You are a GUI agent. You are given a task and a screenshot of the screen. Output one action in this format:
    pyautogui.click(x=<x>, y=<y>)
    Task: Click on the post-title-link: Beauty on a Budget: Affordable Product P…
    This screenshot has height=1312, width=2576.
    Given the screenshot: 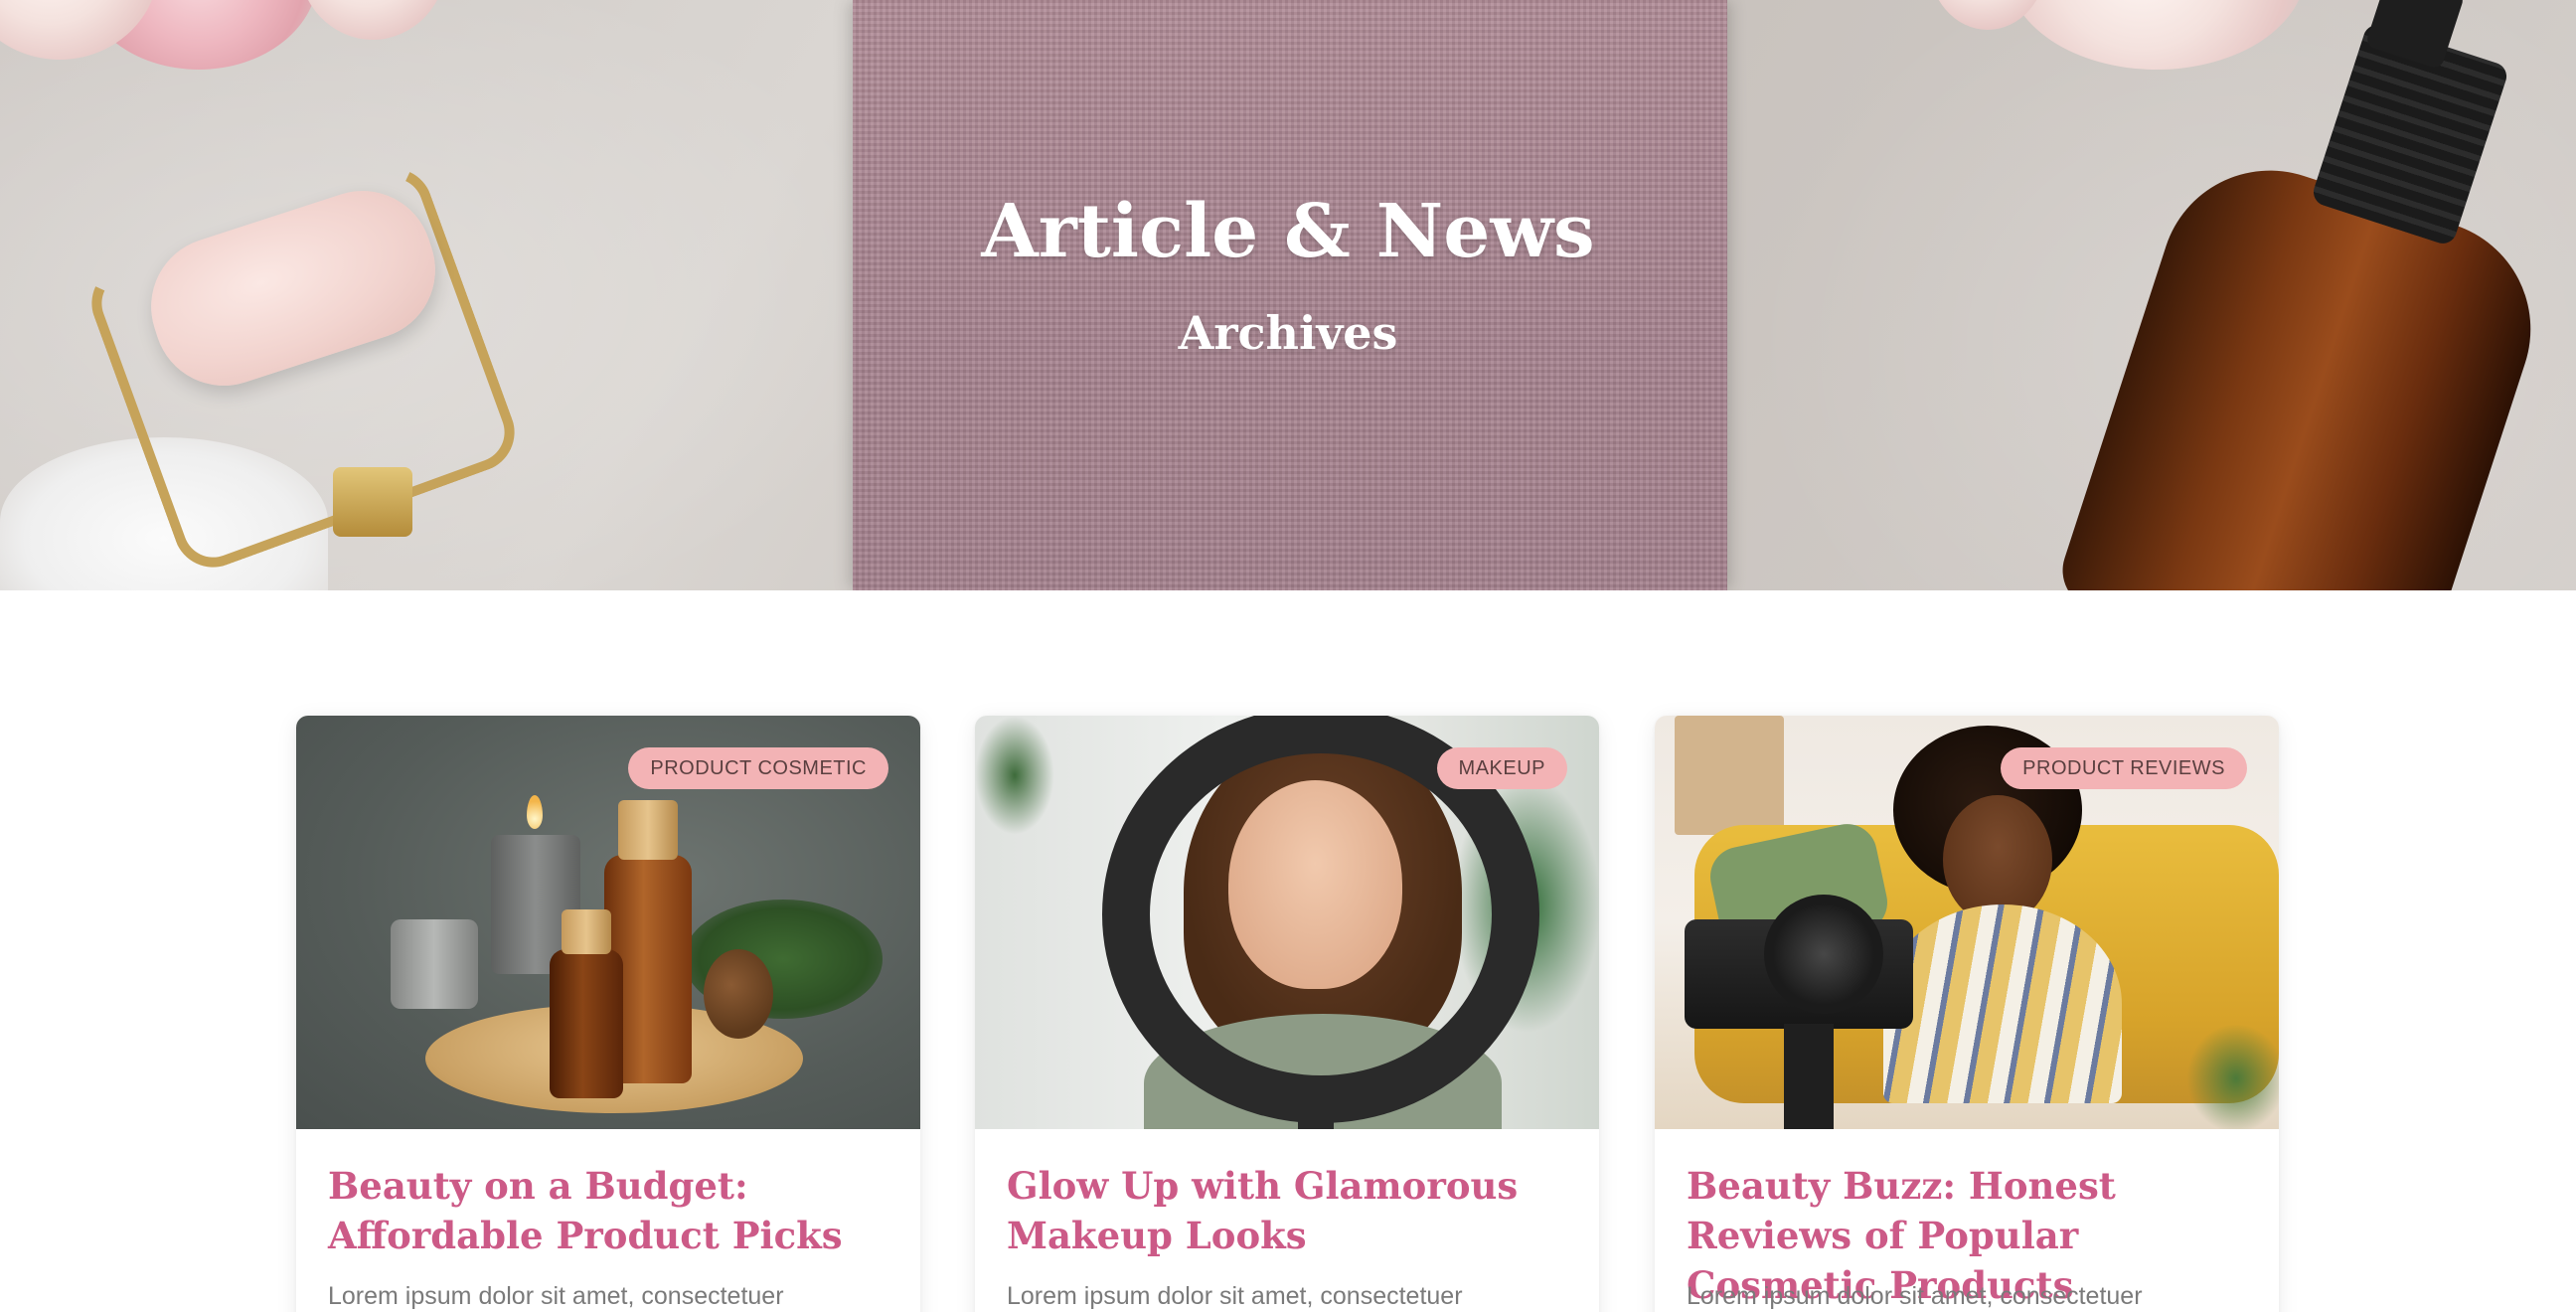 What is the action you would take?
    pyautogui.click(x=611, y=1210)
    